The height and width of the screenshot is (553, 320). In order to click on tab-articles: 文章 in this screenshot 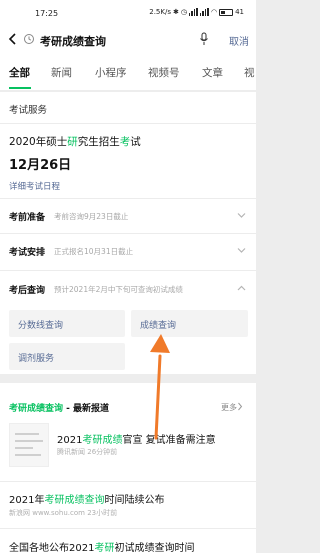, I will do `click(212, 72)`.